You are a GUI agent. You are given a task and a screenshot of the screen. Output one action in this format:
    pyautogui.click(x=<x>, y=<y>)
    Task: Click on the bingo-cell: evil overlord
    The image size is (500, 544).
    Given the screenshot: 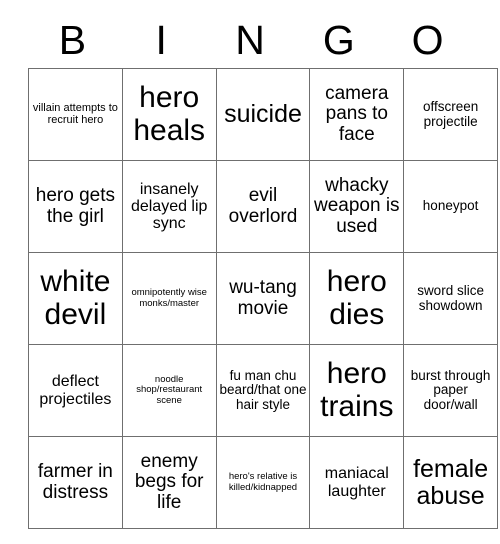 What is the action you would take?
    pyautogui.click(x=263, y=206)
    